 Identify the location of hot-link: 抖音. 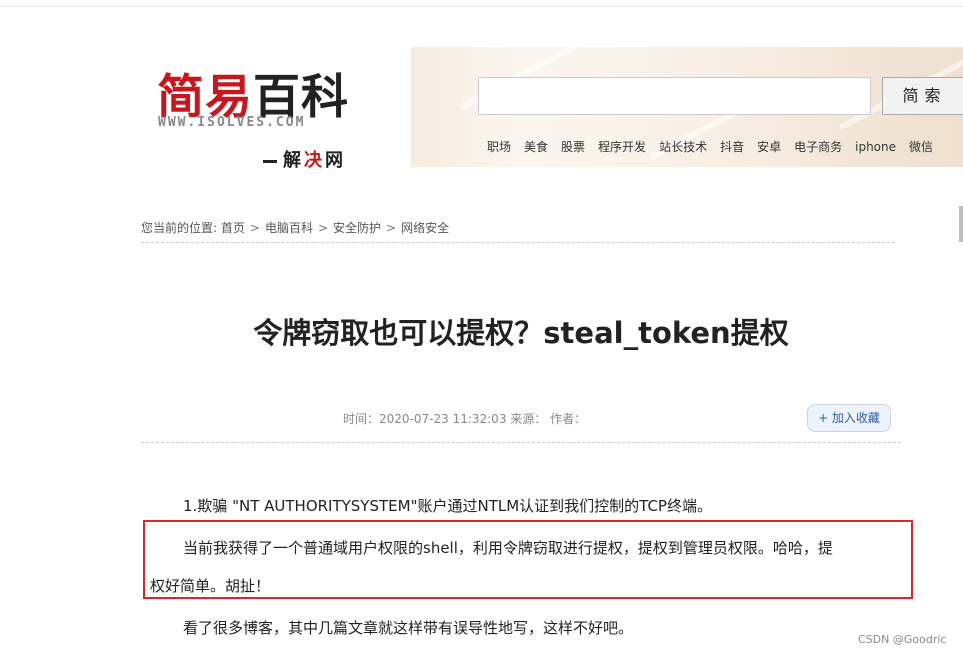
(732, 147).